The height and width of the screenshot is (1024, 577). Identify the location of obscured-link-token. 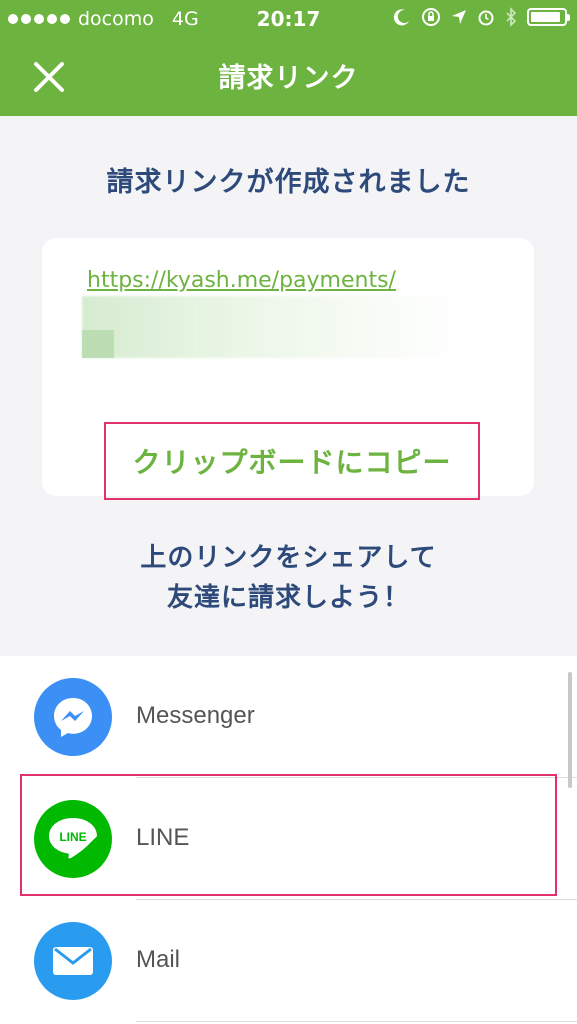
(272, 327).